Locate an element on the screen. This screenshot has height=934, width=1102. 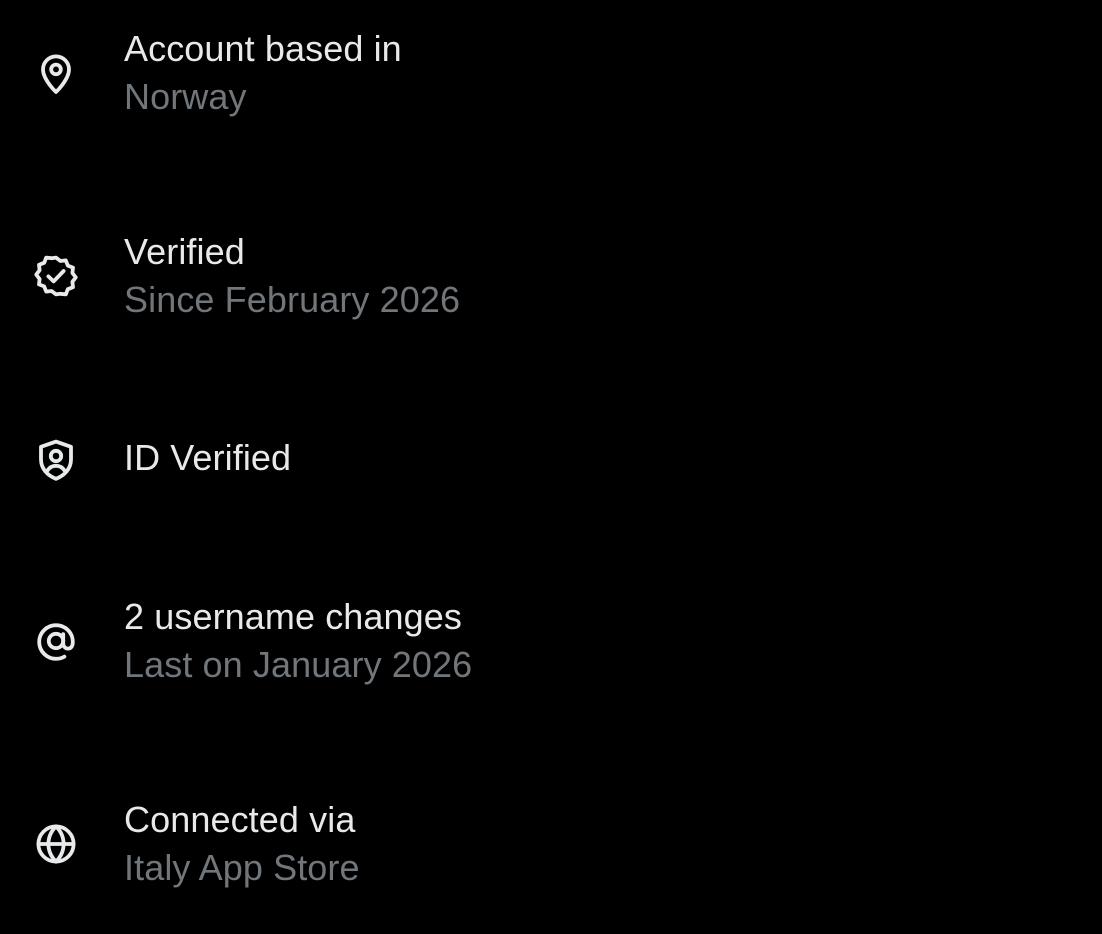
about-item-text: Account based in Norway is located at coordinates (263, 73).